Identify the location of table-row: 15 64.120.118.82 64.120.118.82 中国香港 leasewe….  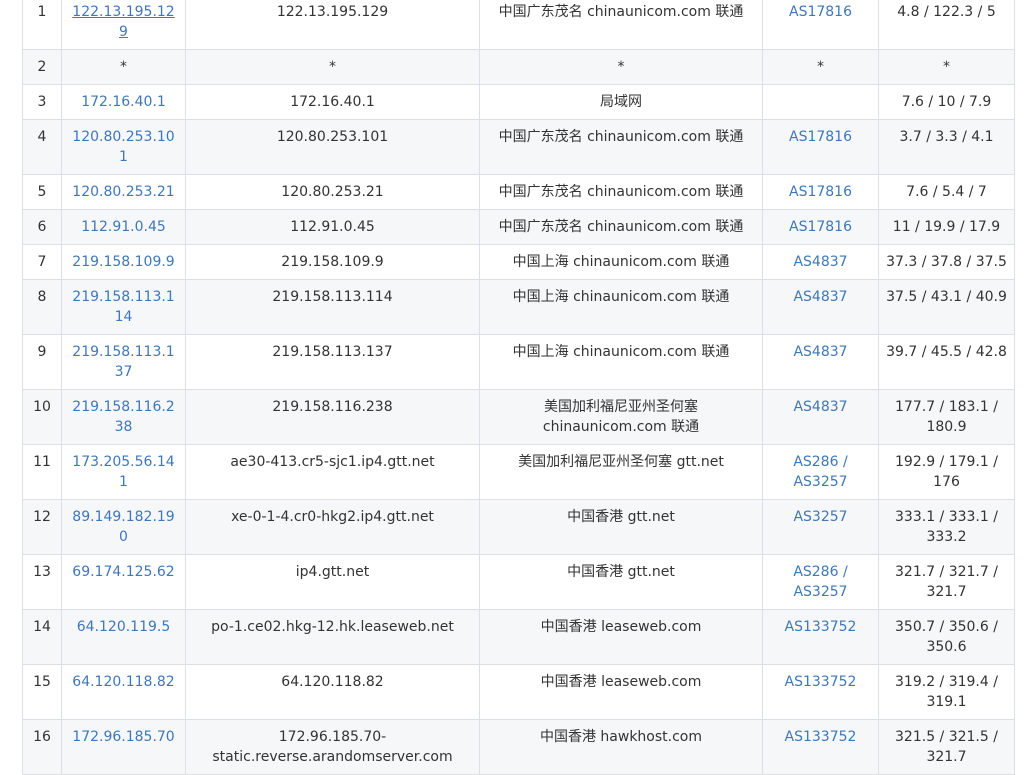
(518, 692).